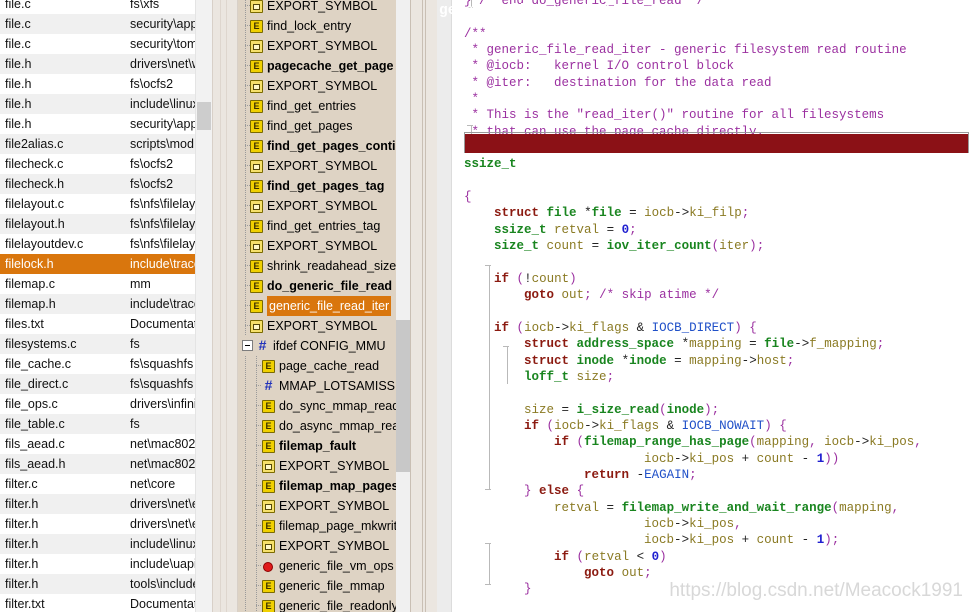  Describe the element at coordinates (106, 564) in the screenshot. I see `file-row: filter.h include\uapi\` at that location.